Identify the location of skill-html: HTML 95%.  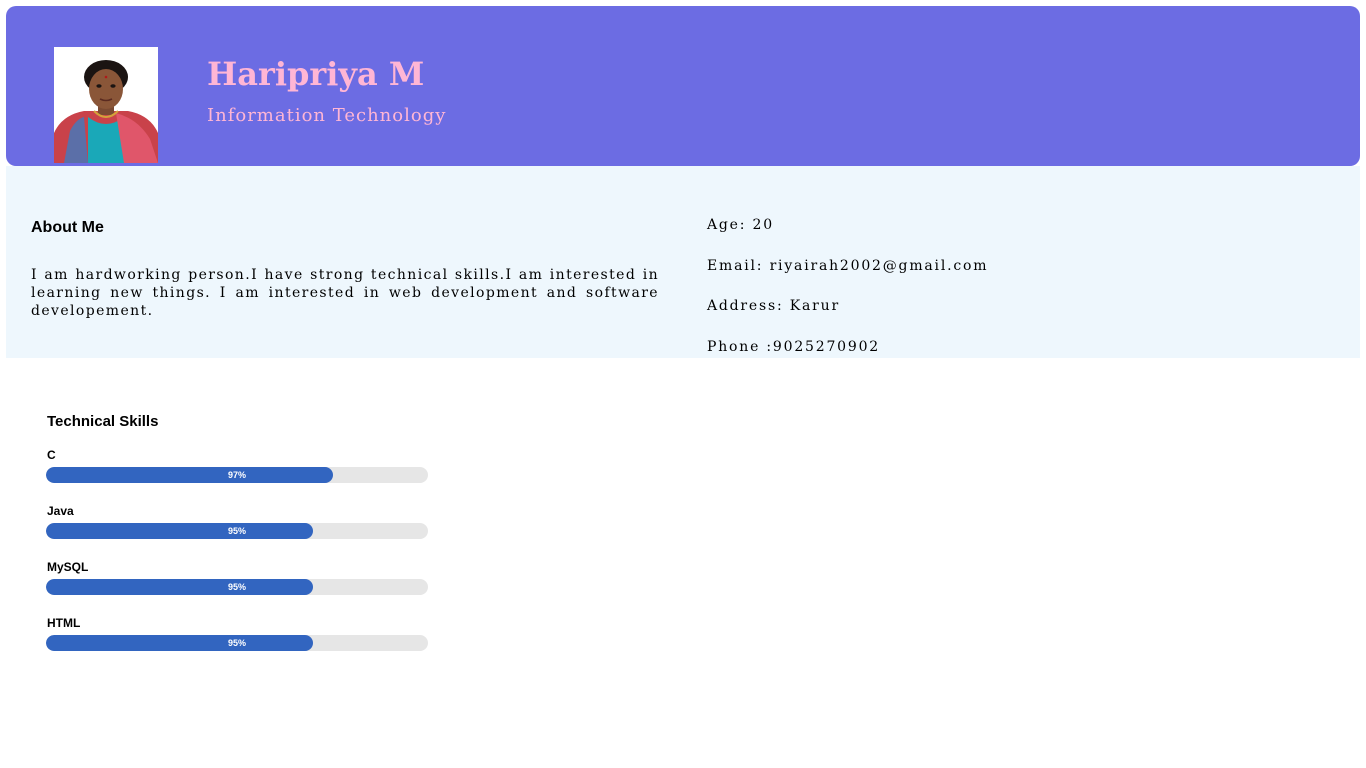
(237, 641).